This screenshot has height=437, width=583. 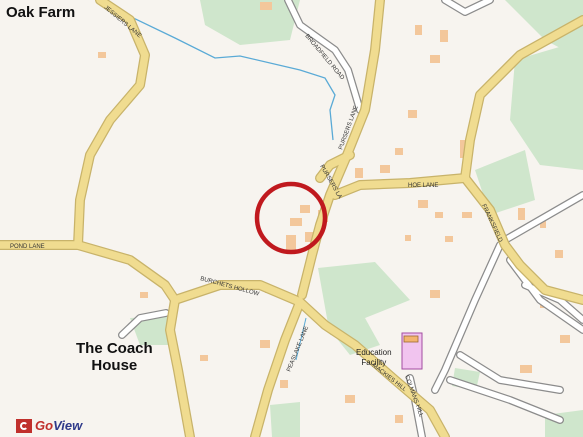 I want to click on place-label-the-coach-house-line-1: The Coach, so click(x=114, y=348).